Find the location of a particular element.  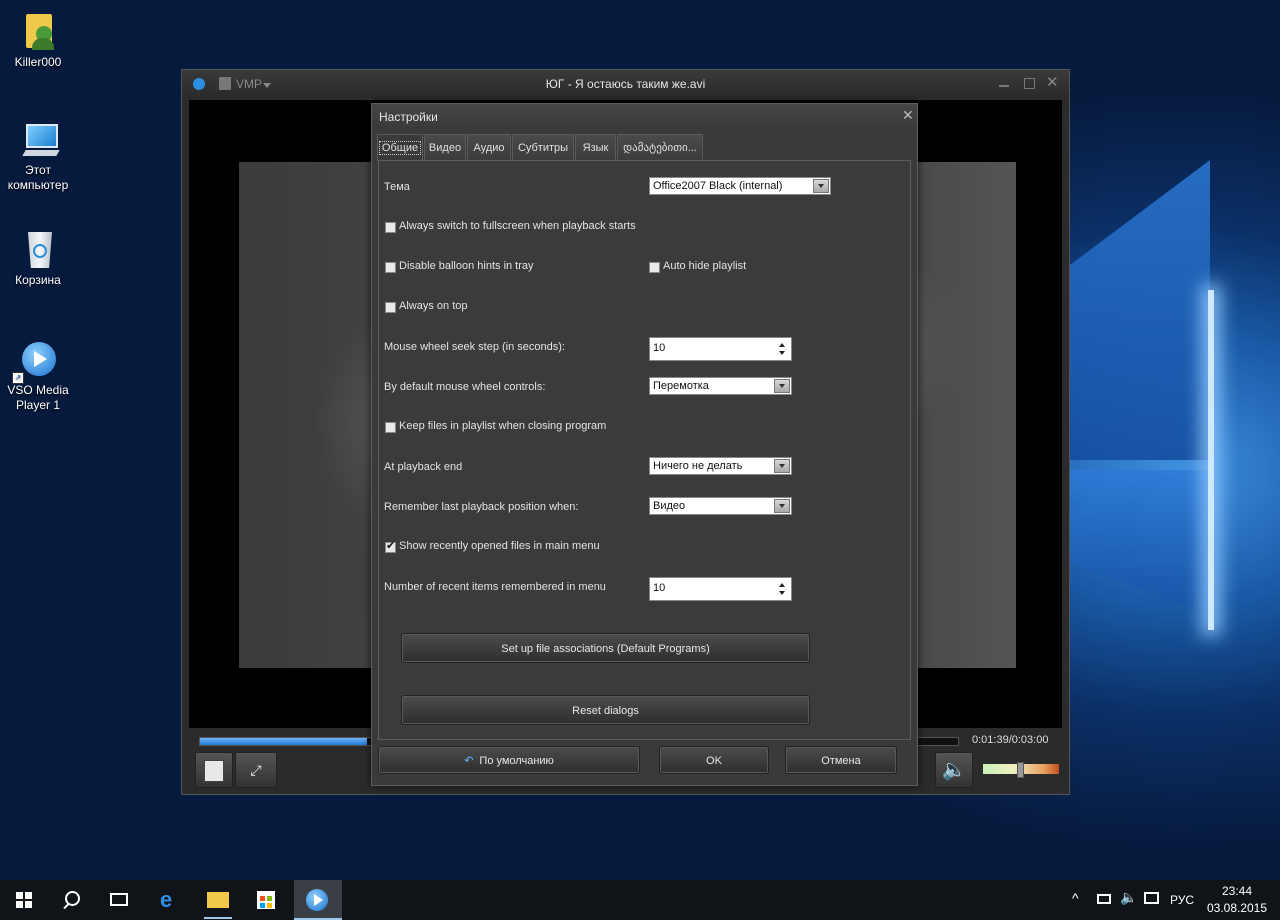

seek-step-value: 10 is located at coordinates (659, 348).